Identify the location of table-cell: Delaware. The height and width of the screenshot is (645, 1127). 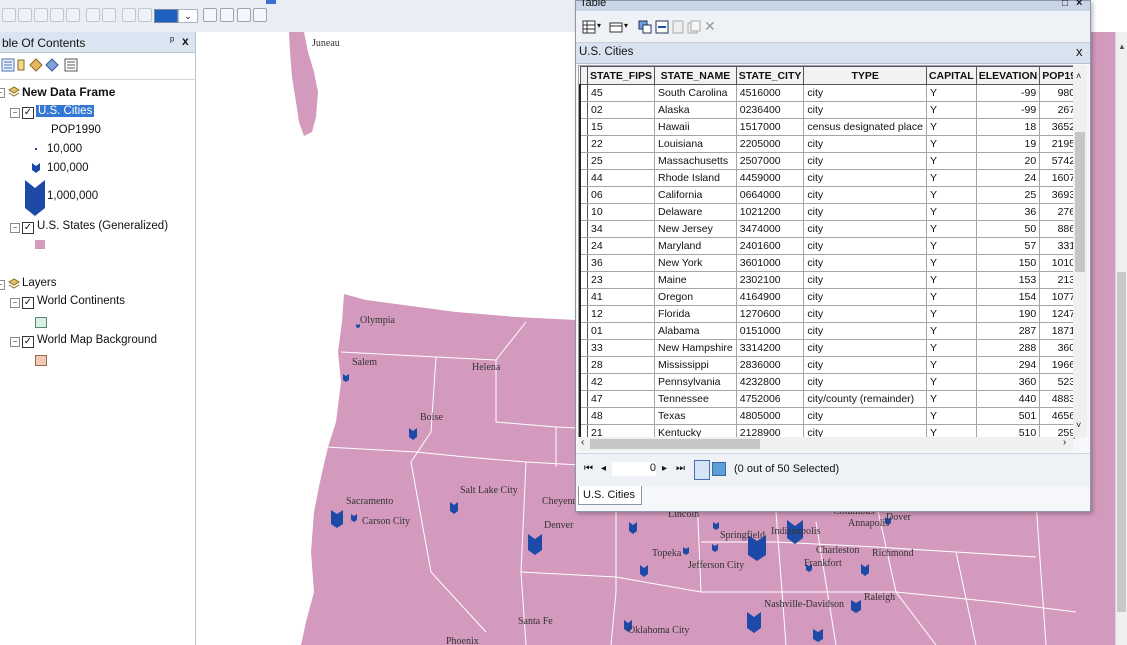
(695, 212).